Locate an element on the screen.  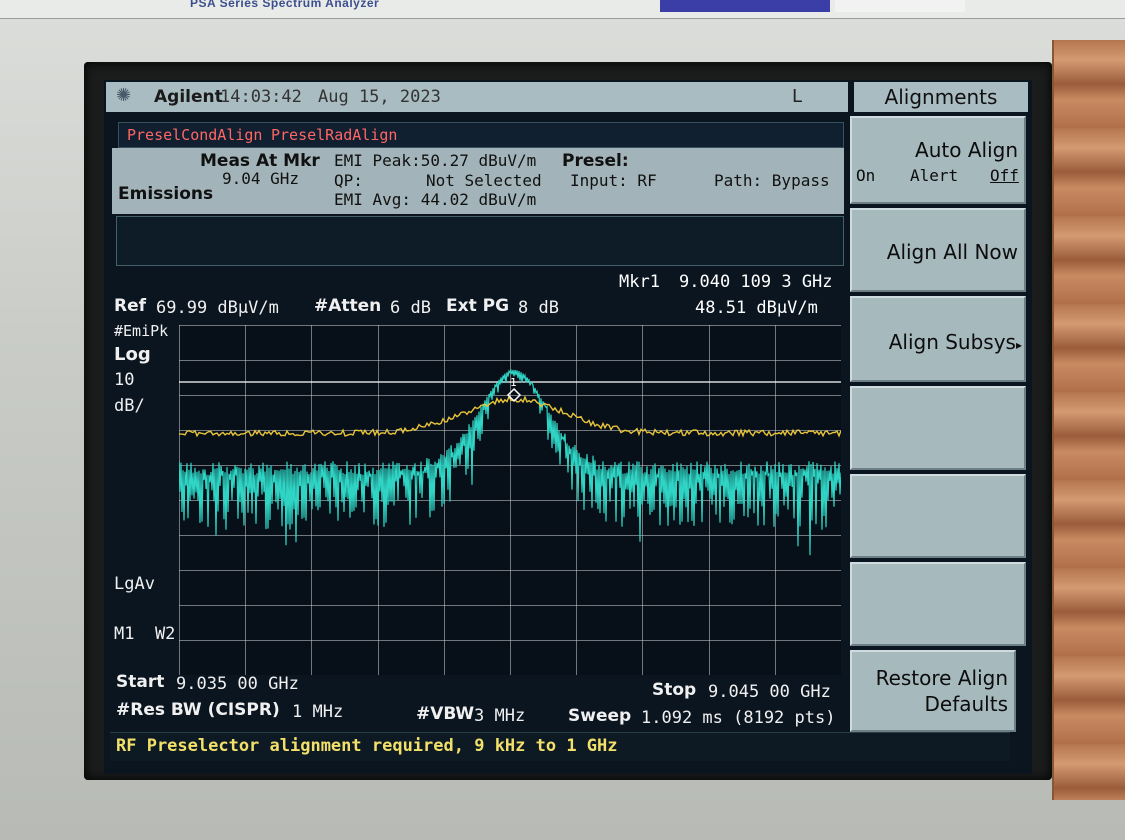
top-label-white is located at coordinates (900, 6).